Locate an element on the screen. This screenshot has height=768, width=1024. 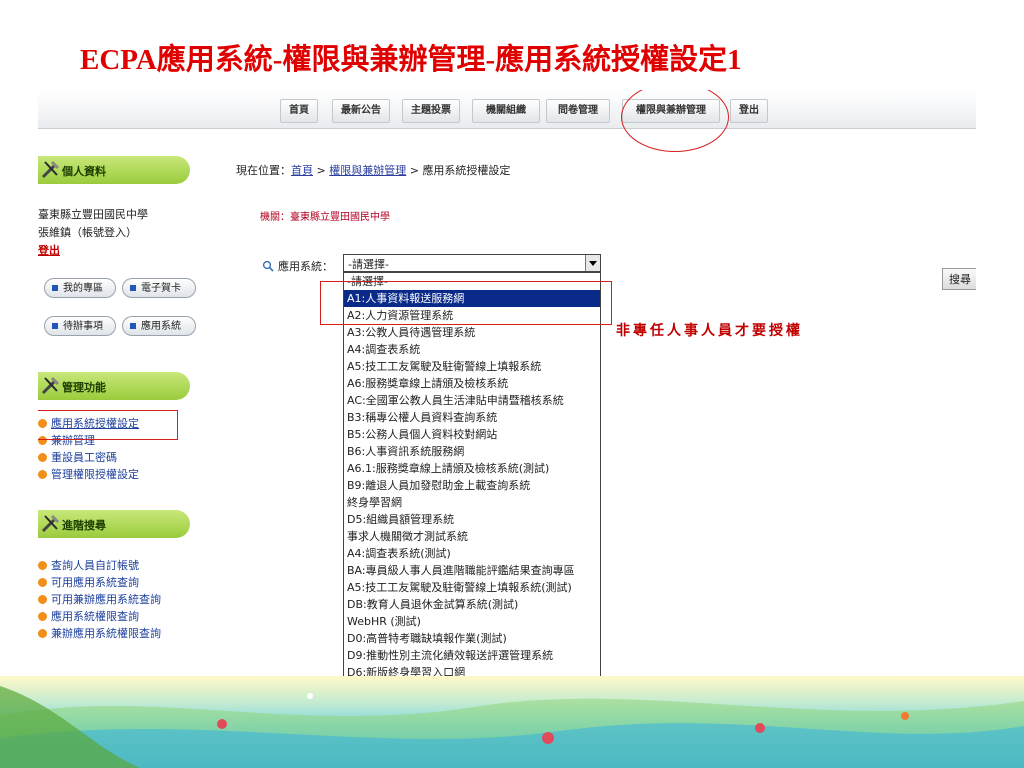
dropdown-option: D5:組織員額管理系統 is located at coordinates (472, 519).